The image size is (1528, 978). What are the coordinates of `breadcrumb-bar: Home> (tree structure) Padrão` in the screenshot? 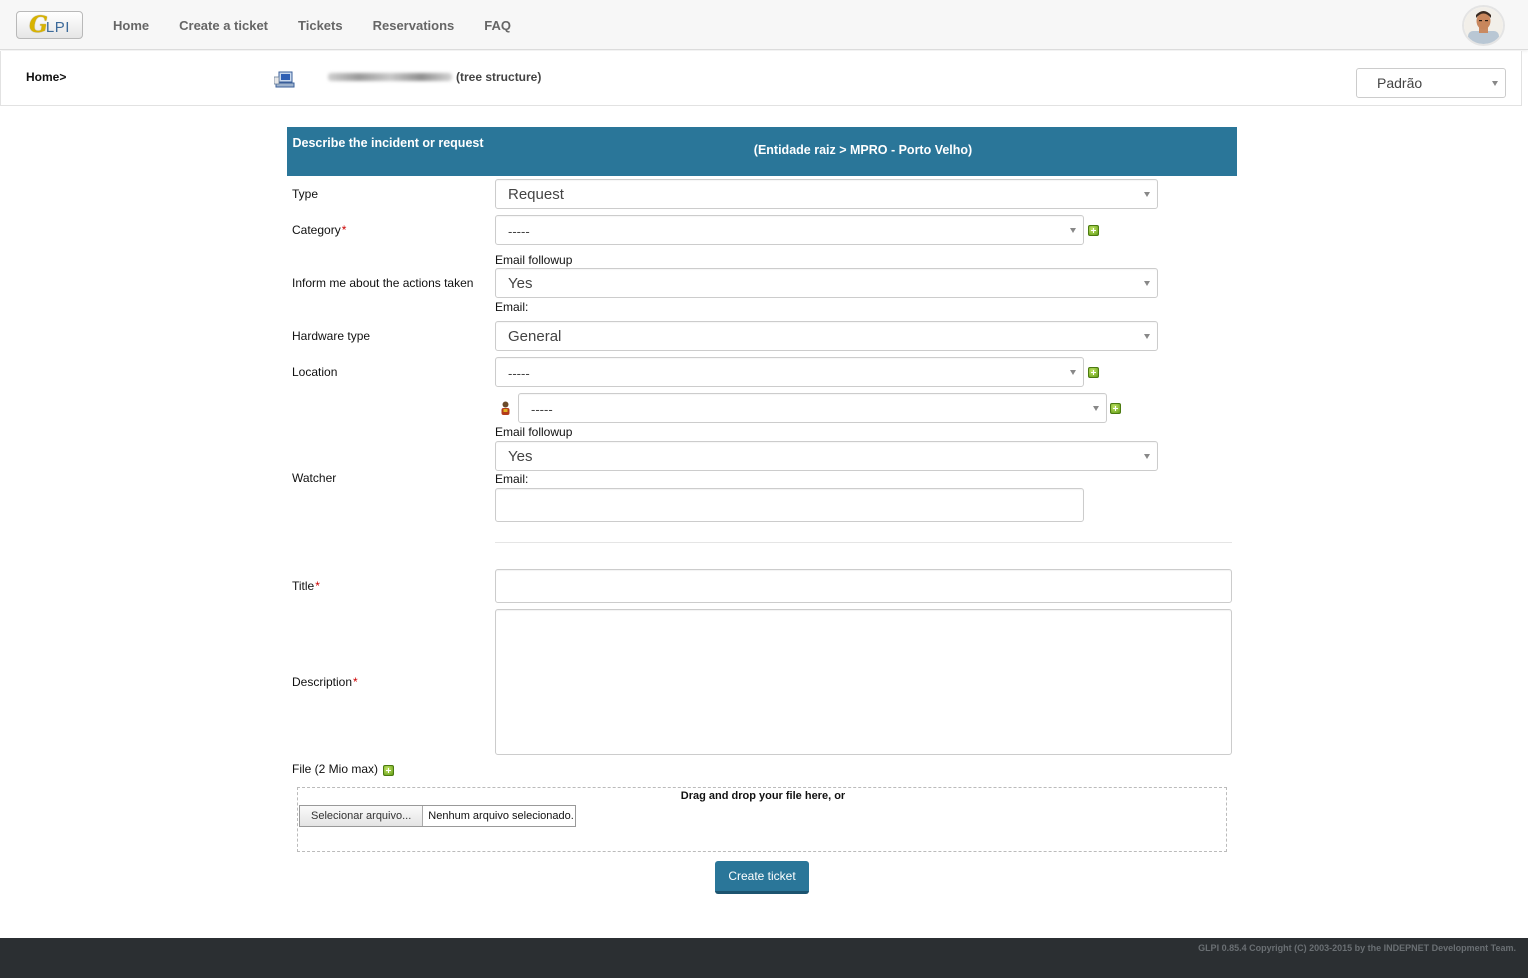 It's located at (761, 78).